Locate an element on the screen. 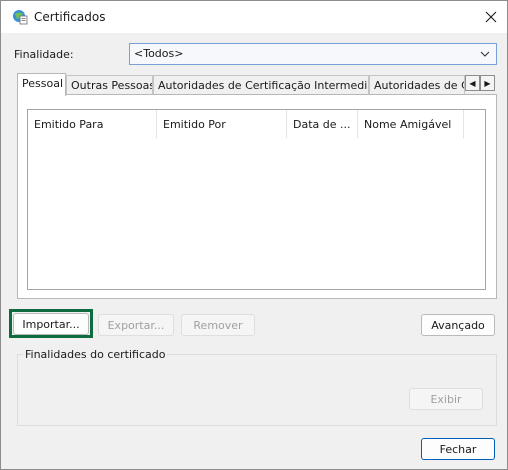 The image size is (508, 470). chevron-left-icon: ◀ is located at coordinates (472, 83).